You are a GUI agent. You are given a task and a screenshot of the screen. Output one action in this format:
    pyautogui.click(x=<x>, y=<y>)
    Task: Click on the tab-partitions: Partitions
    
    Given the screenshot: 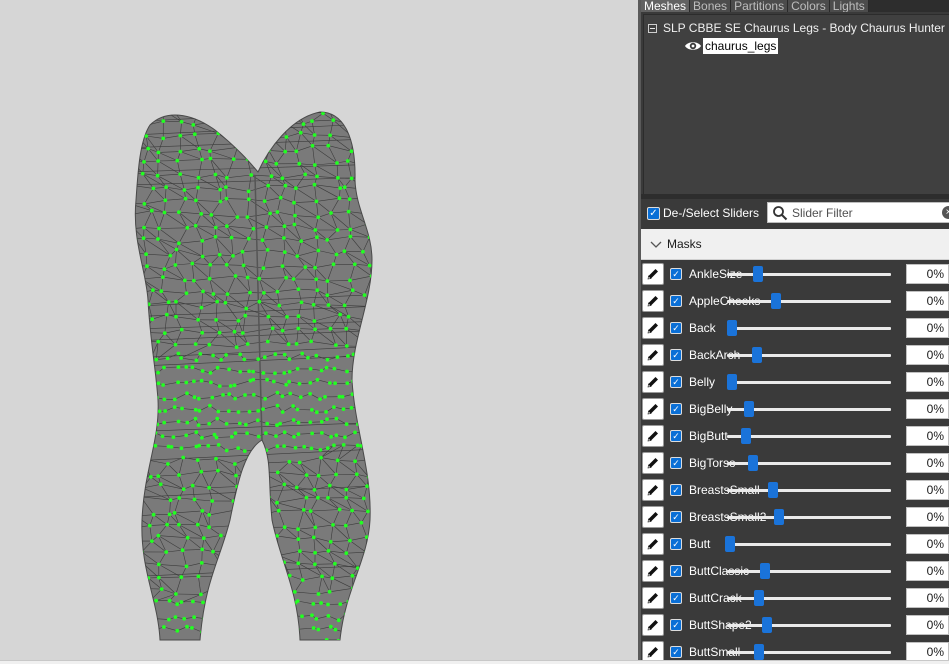 What is the action you would take?
    pyautogui.click(x=760, y=6)
    